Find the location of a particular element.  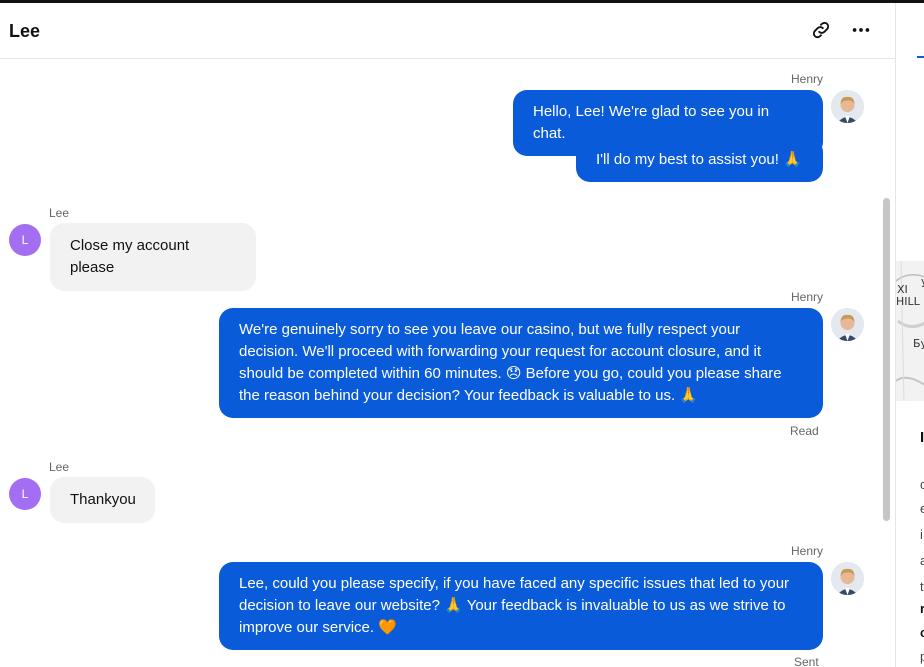

panel-text: i is located at coordinates (921, 534).